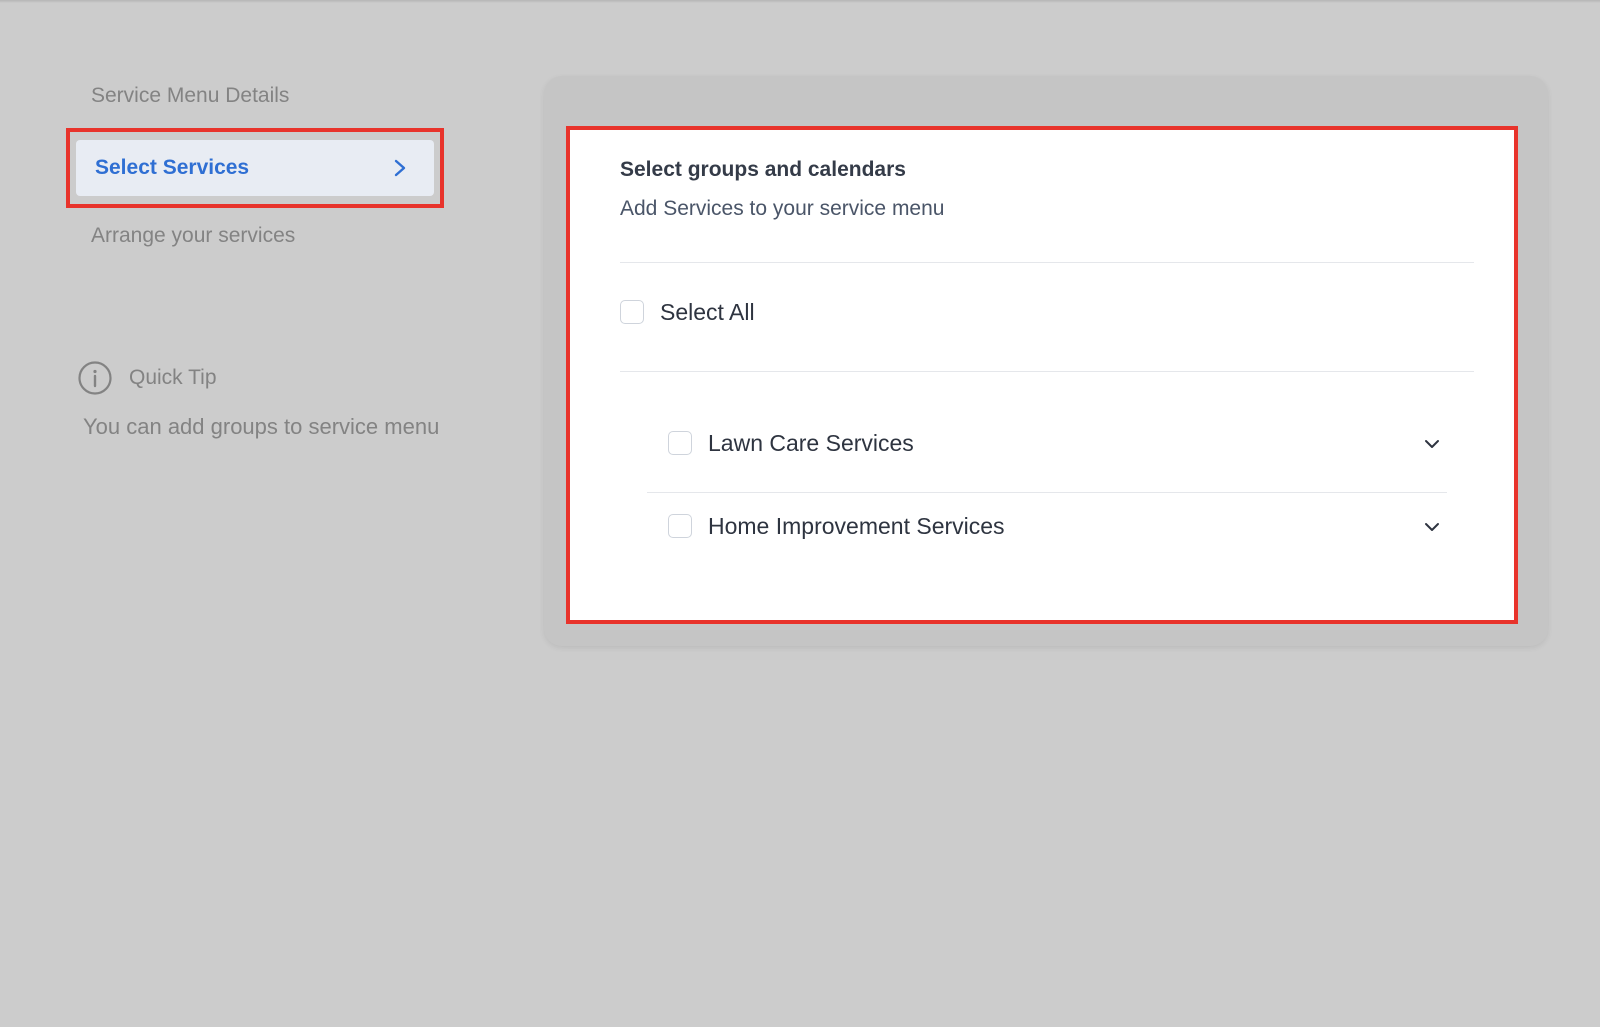 This screenshot has width=1600, height=1027. What do you see at coordinates (190, 96) in the screenshot?
I see `step-service-menu-details: Service Menu Details` at bounding box center [190, 96].